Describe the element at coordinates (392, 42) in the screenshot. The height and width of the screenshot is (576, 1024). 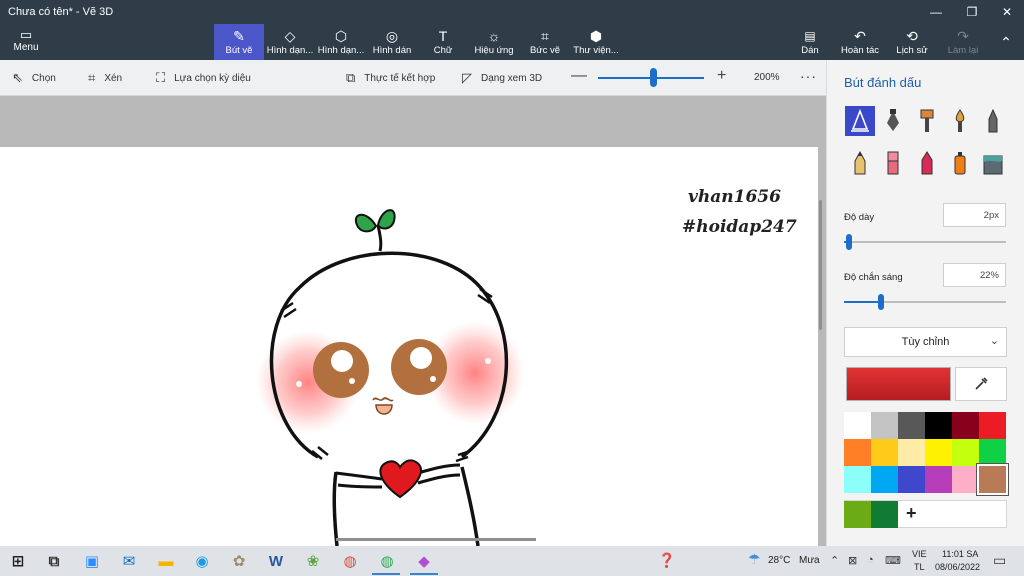
I see `tool-stickers: ◎ Hình dán` at that location.